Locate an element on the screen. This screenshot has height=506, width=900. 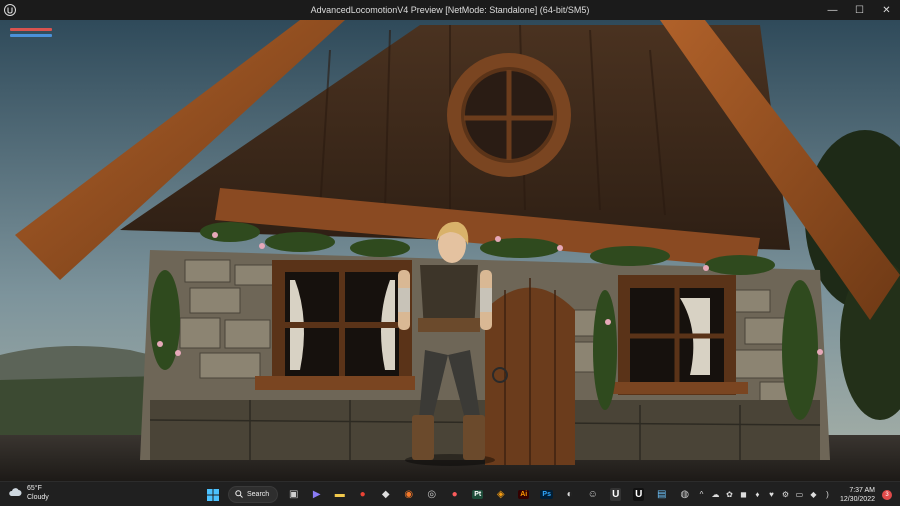
marmoset-icon: ◈ is located at coordinates (500, 494).